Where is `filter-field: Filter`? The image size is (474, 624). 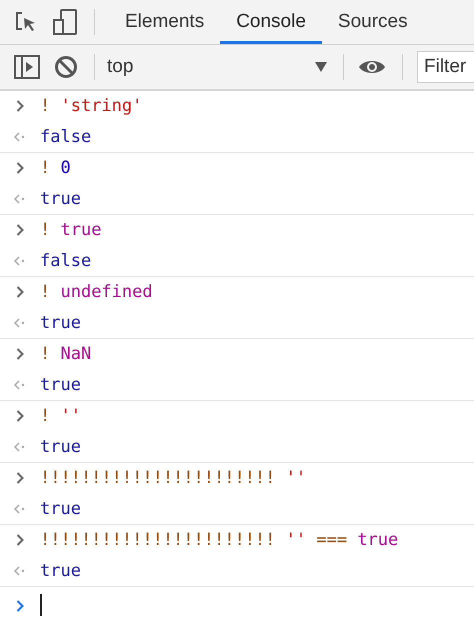 filter-field: Filter is located at coordinates (445, 67).